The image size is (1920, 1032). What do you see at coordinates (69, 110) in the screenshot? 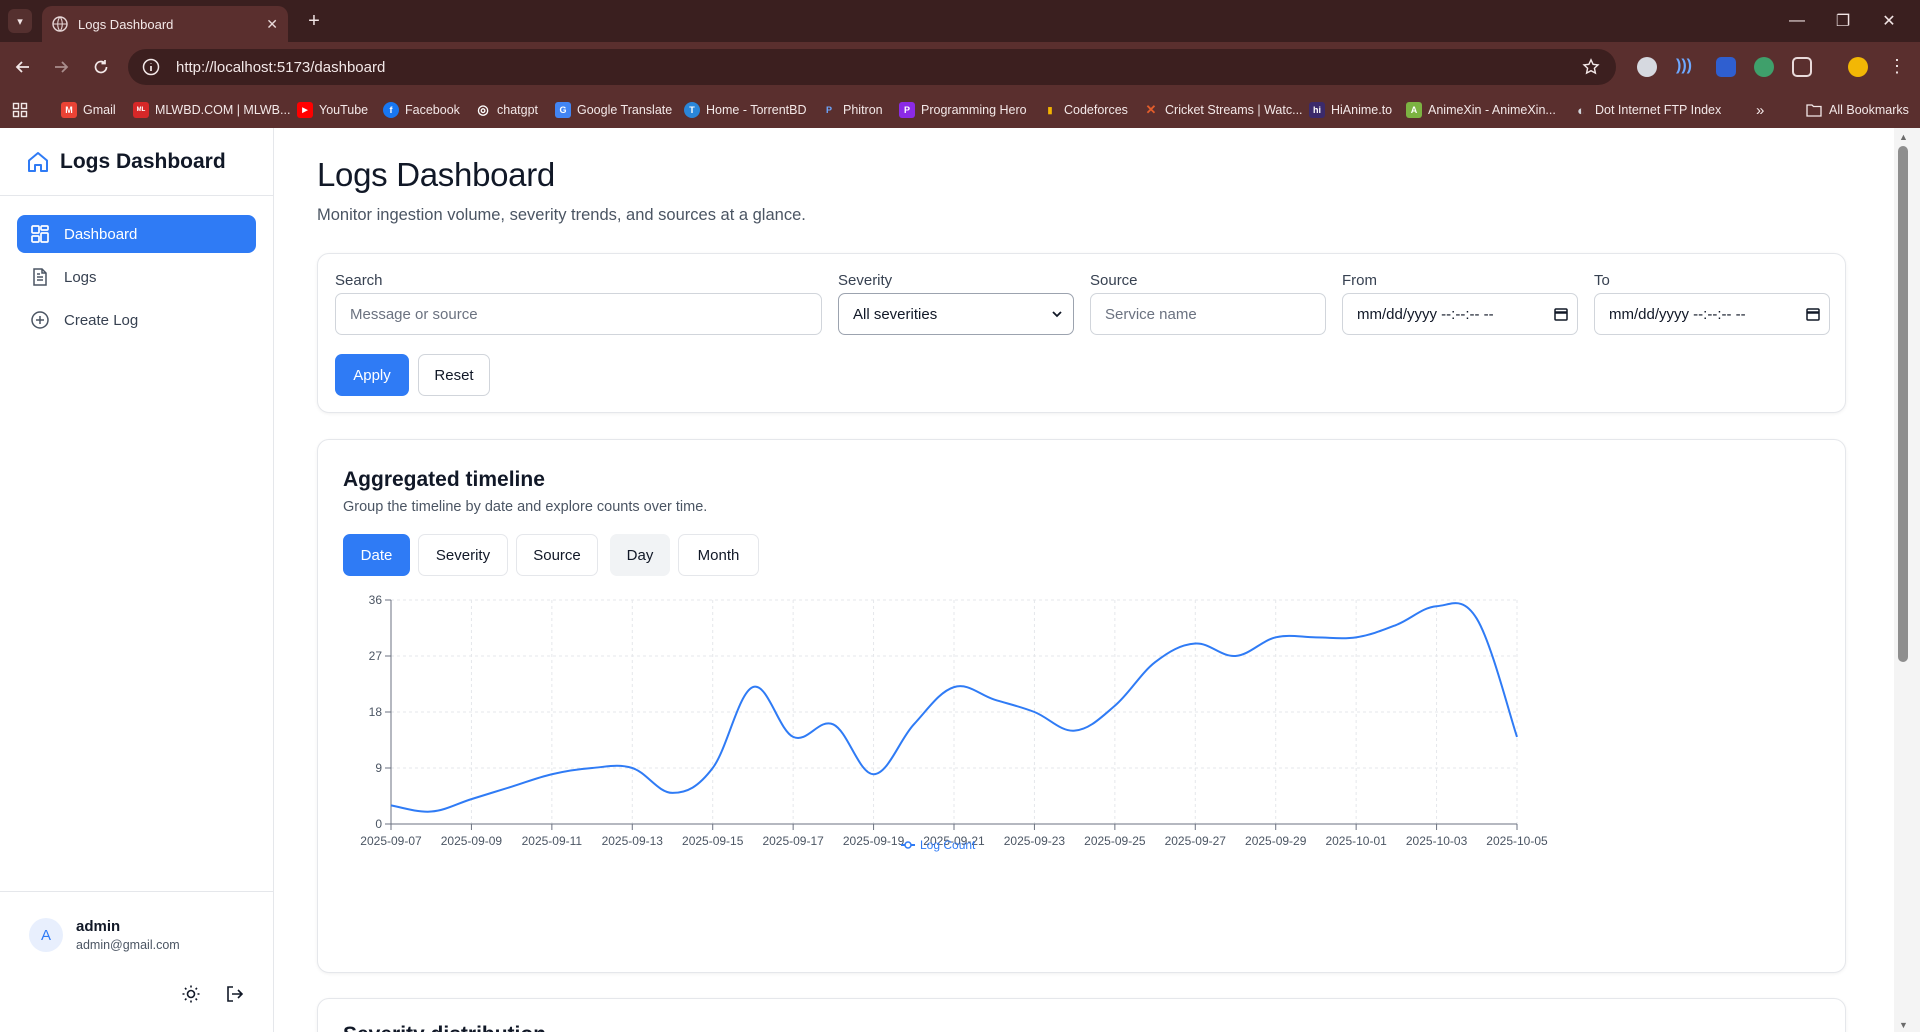
I see `gmail-icon: M` at bounding box center [69, 110].